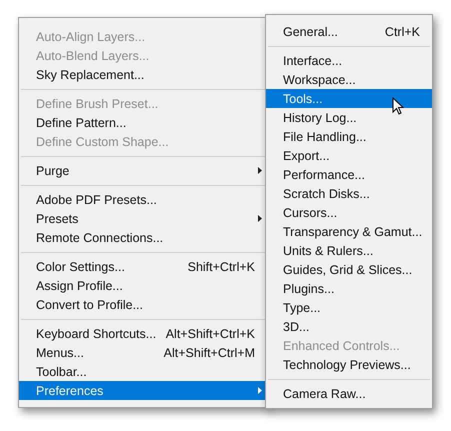 This screenshot has height=431, width=451. Describe the element at coordinates (143, 352) in the screenshot. I see `menu-item: Menus... Alt+Shift+Ctrl+M` at that location.